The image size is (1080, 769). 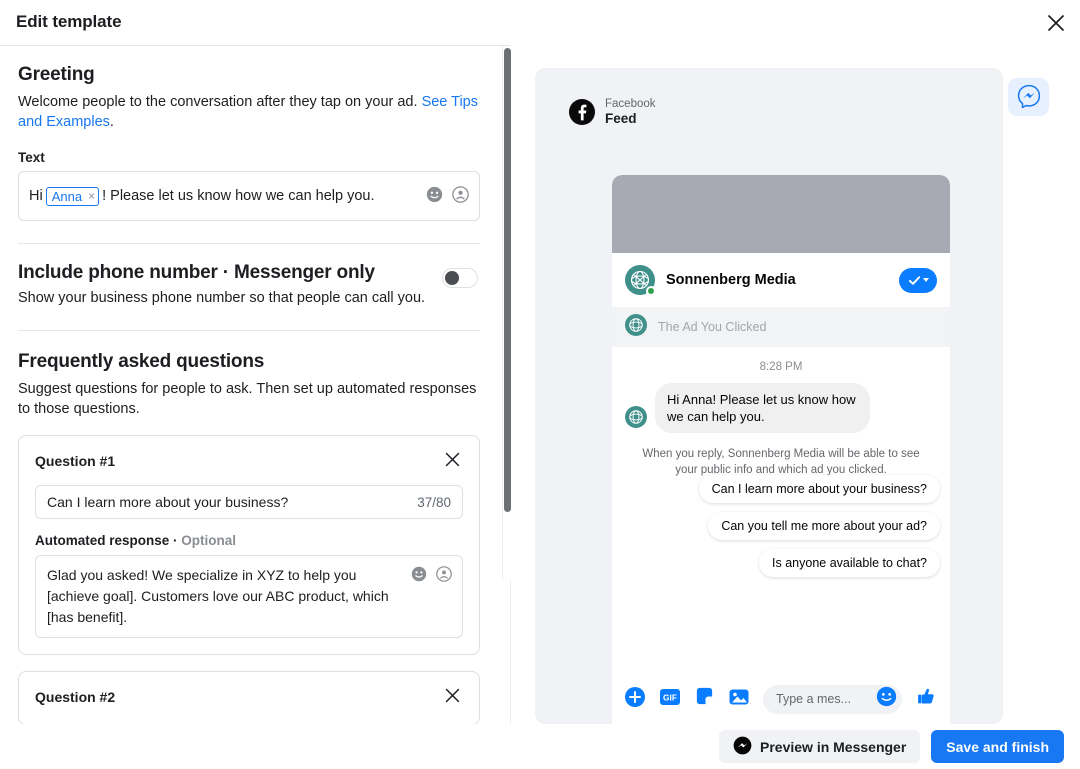 I want to click on preview-in-messenger-button: Preview in Messenger, so click(x=820, y=746).